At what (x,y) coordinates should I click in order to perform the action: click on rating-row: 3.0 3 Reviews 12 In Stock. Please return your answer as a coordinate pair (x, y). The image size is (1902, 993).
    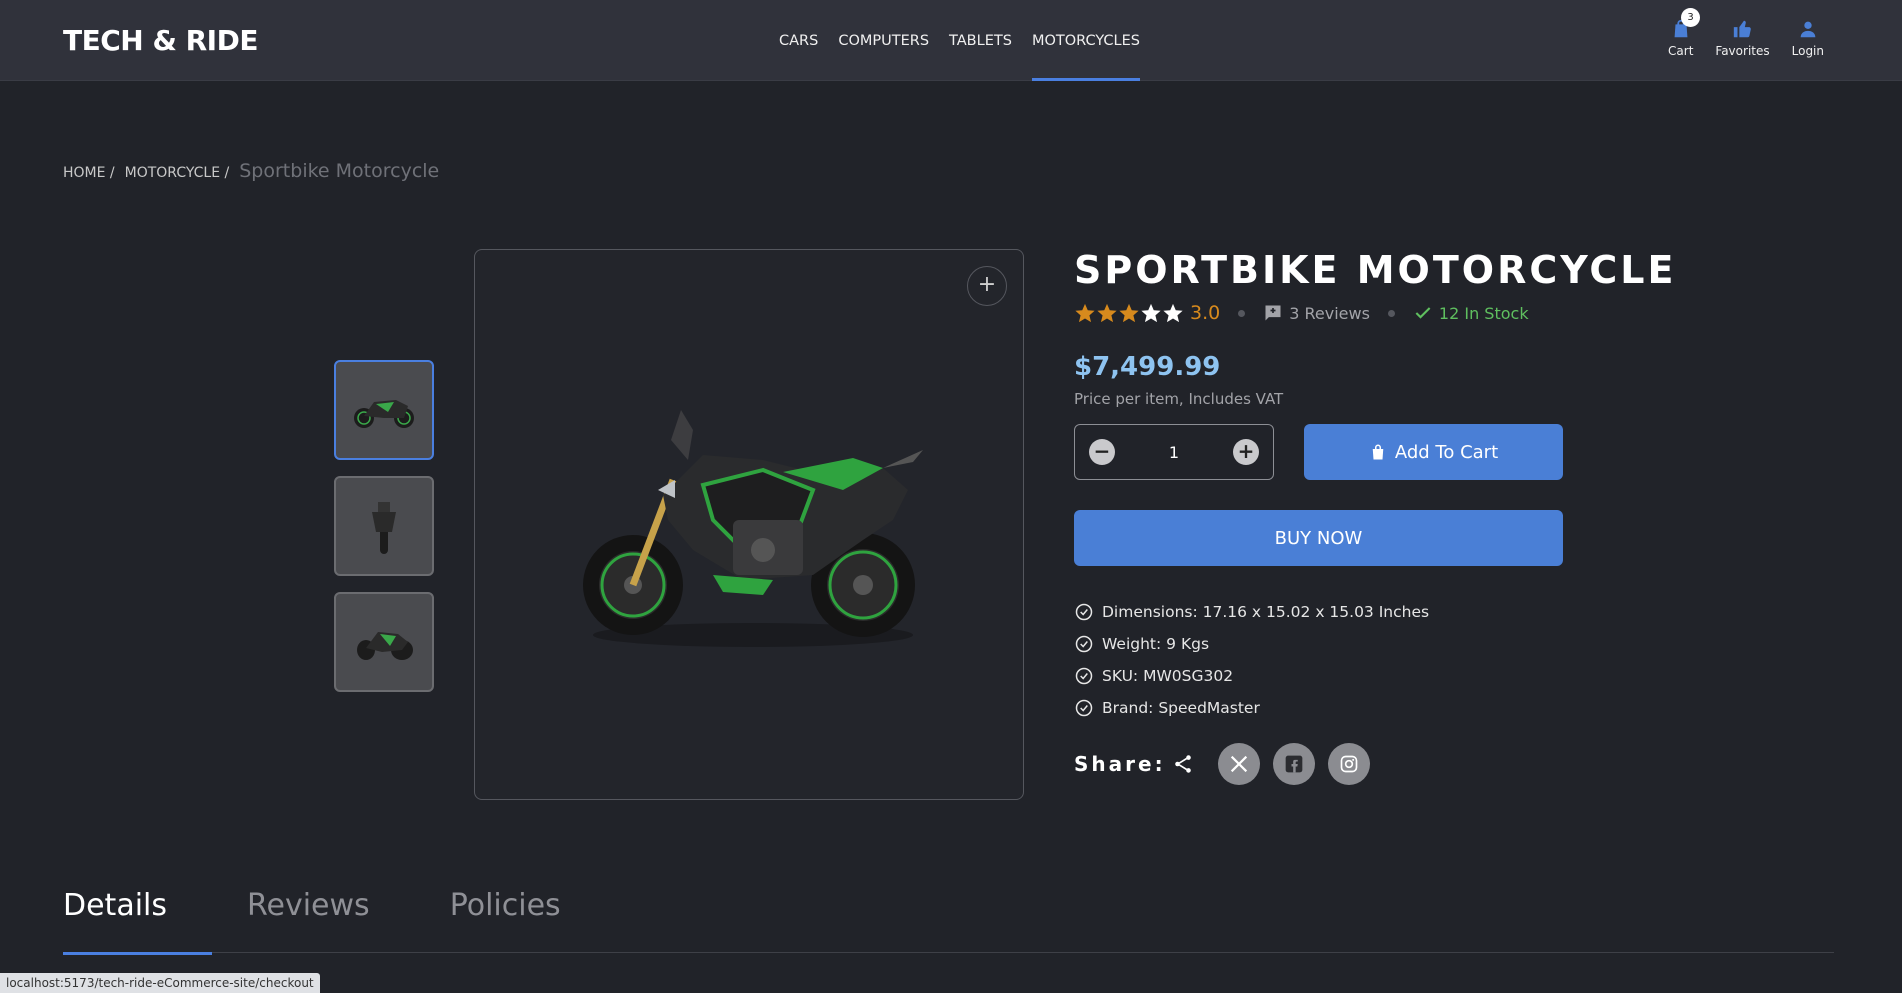
    Looking at the image, I should click on (1301, 313).